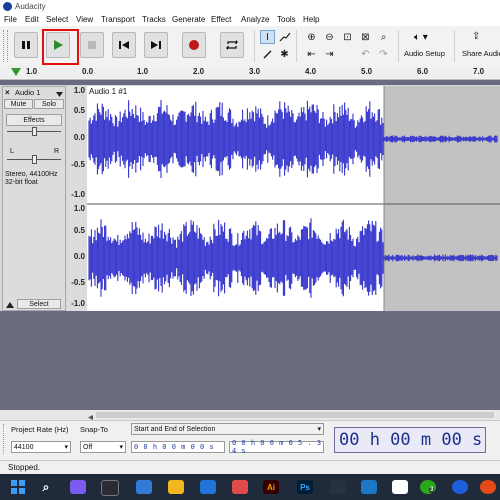  I want to click on outlook-icon, so click(208, 487).